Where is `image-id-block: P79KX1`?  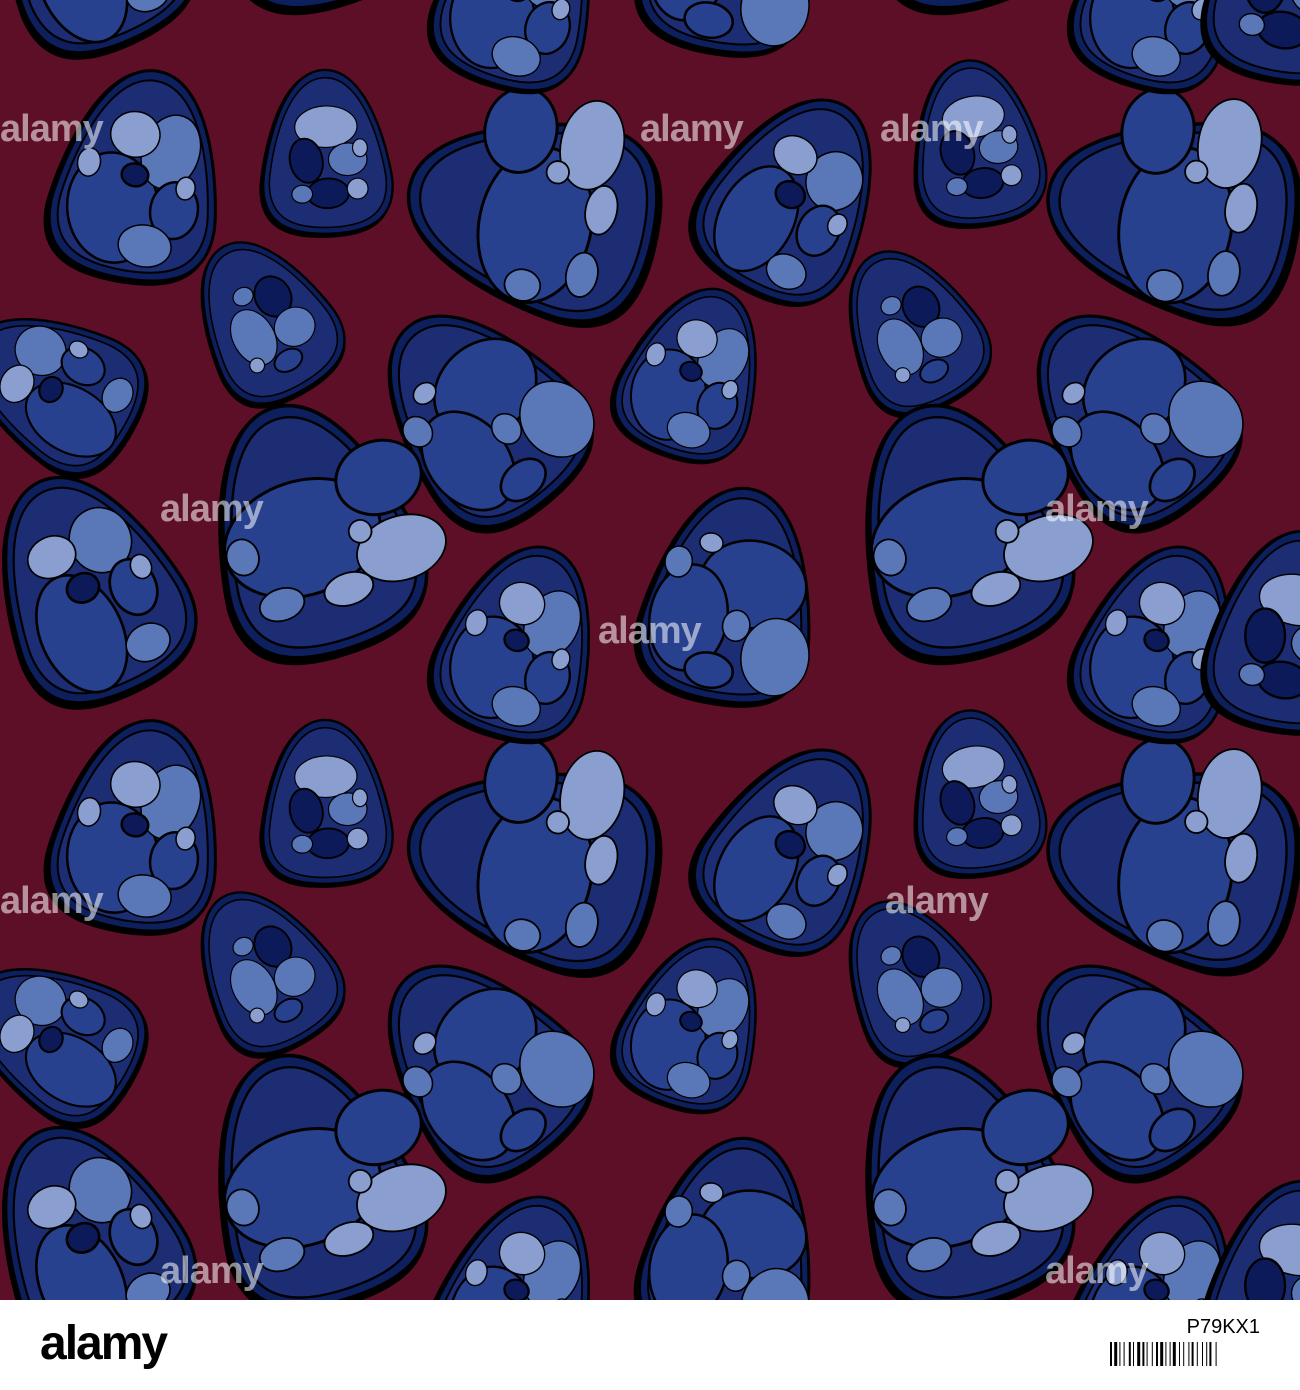
image-id-block: P79KX1 is located at coordinates (1170, 1341).